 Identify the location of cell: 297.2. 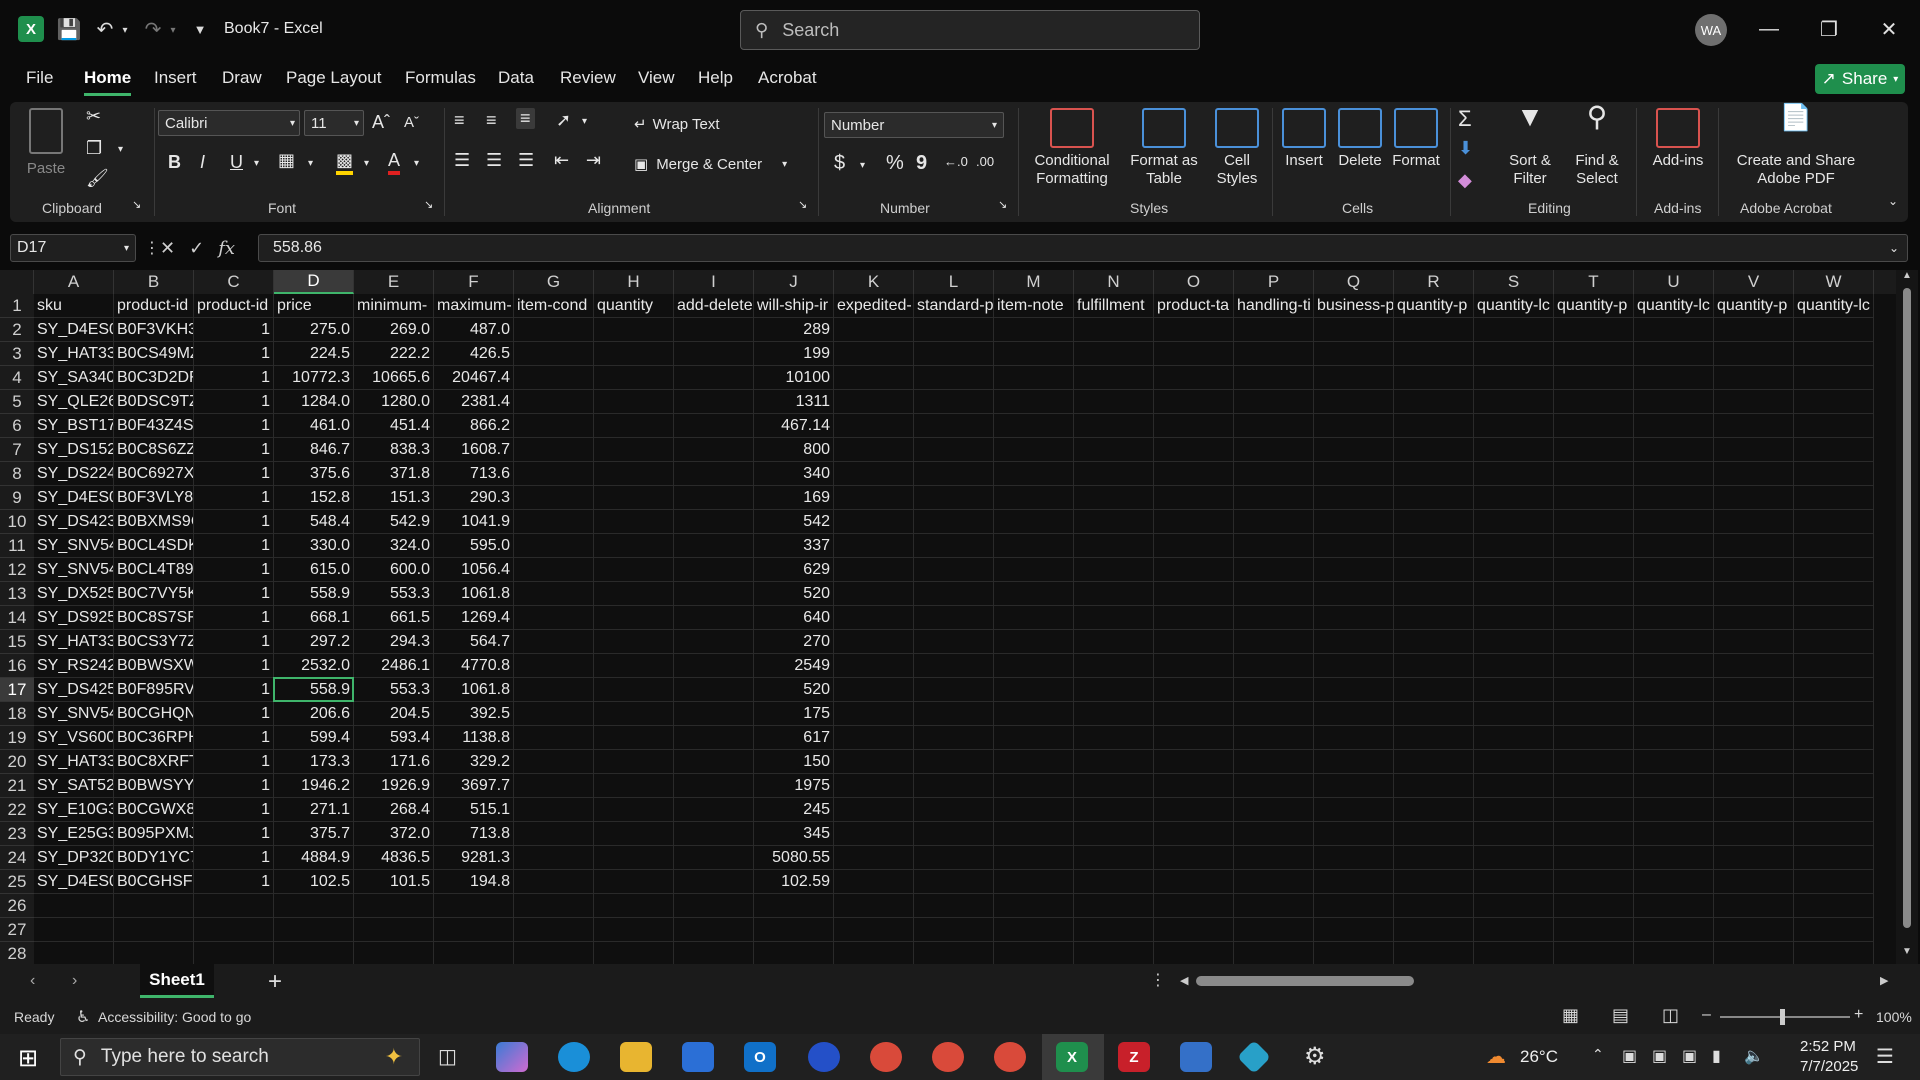
(314, 642).